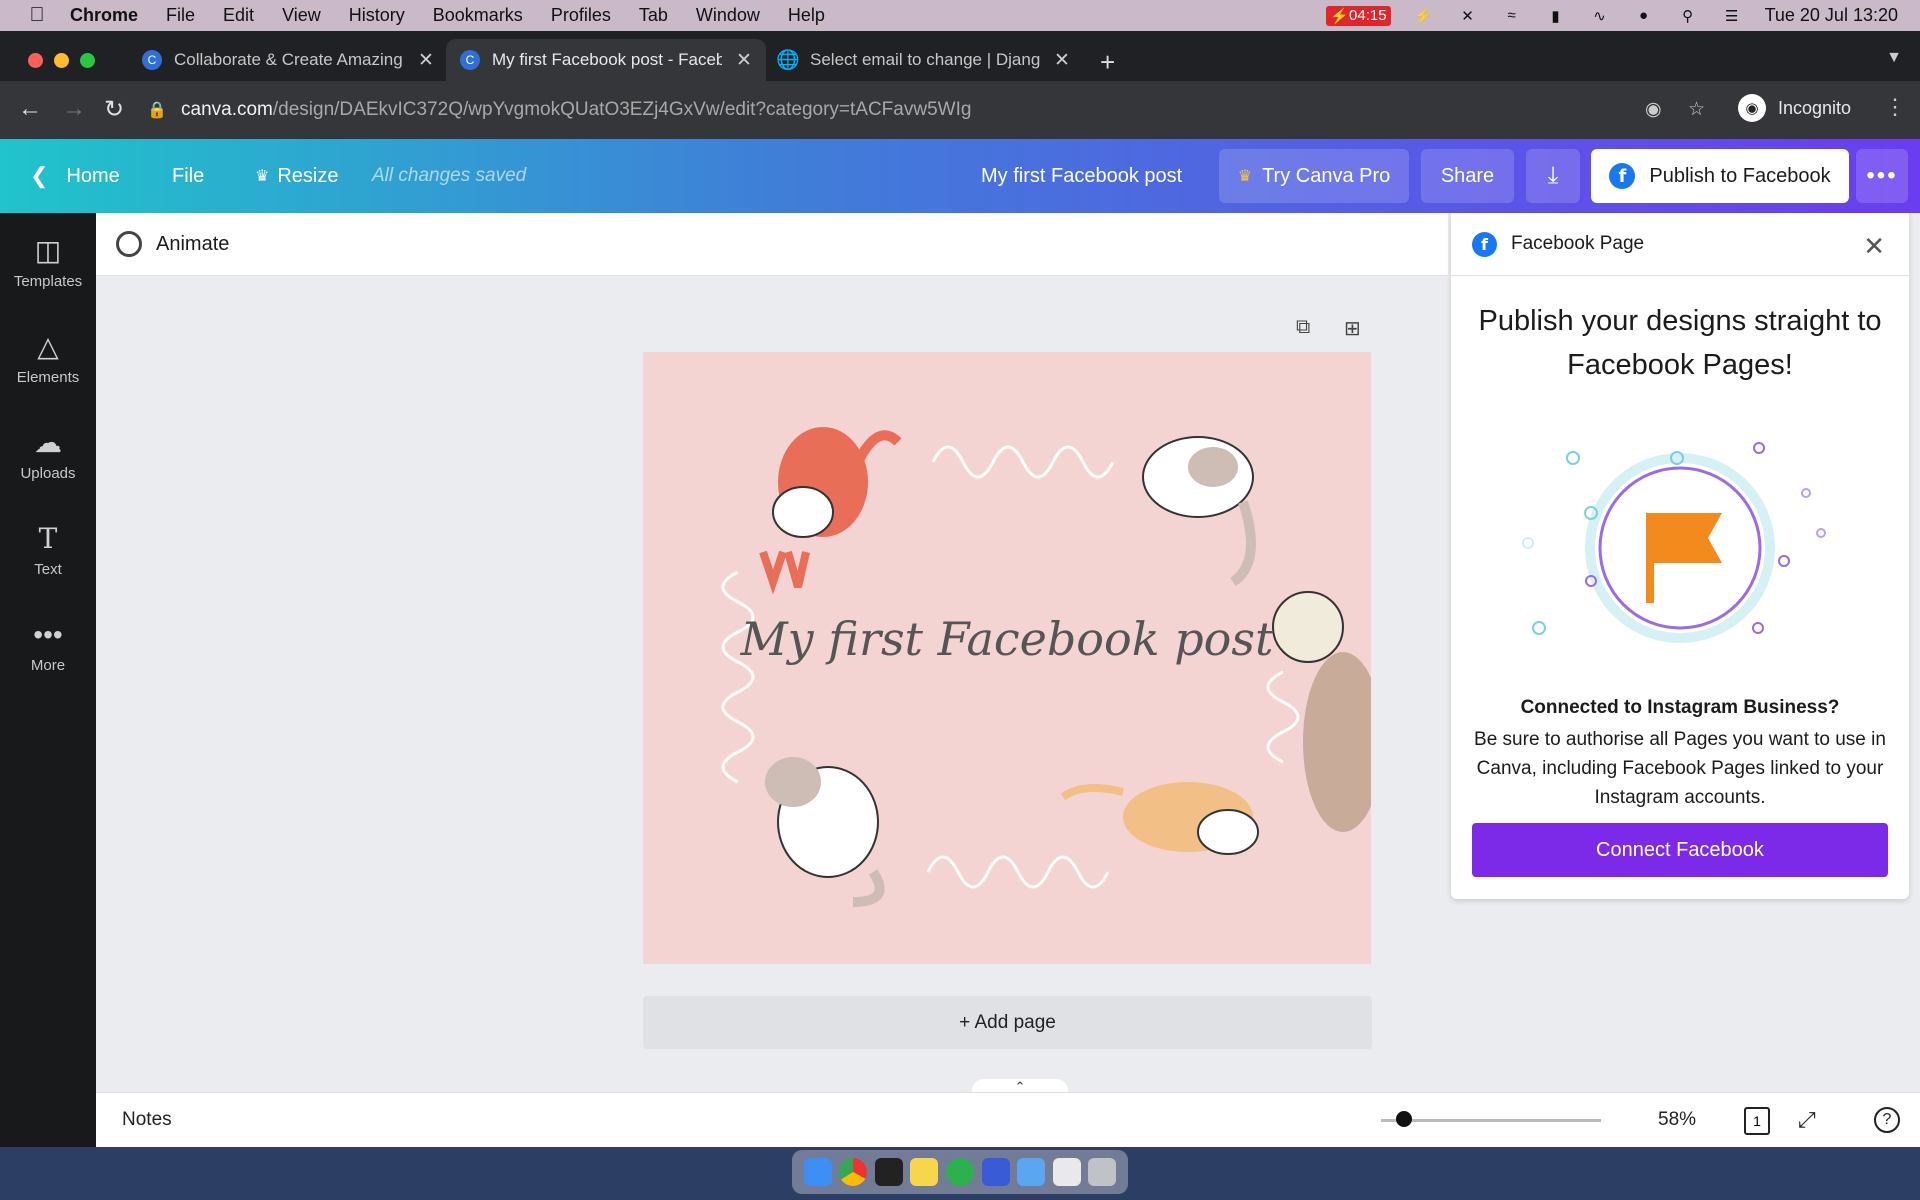 The width and height of the screenshot is (1920, 1200). I want to click on add-page-icon: ⊞, so click(1352, 328).